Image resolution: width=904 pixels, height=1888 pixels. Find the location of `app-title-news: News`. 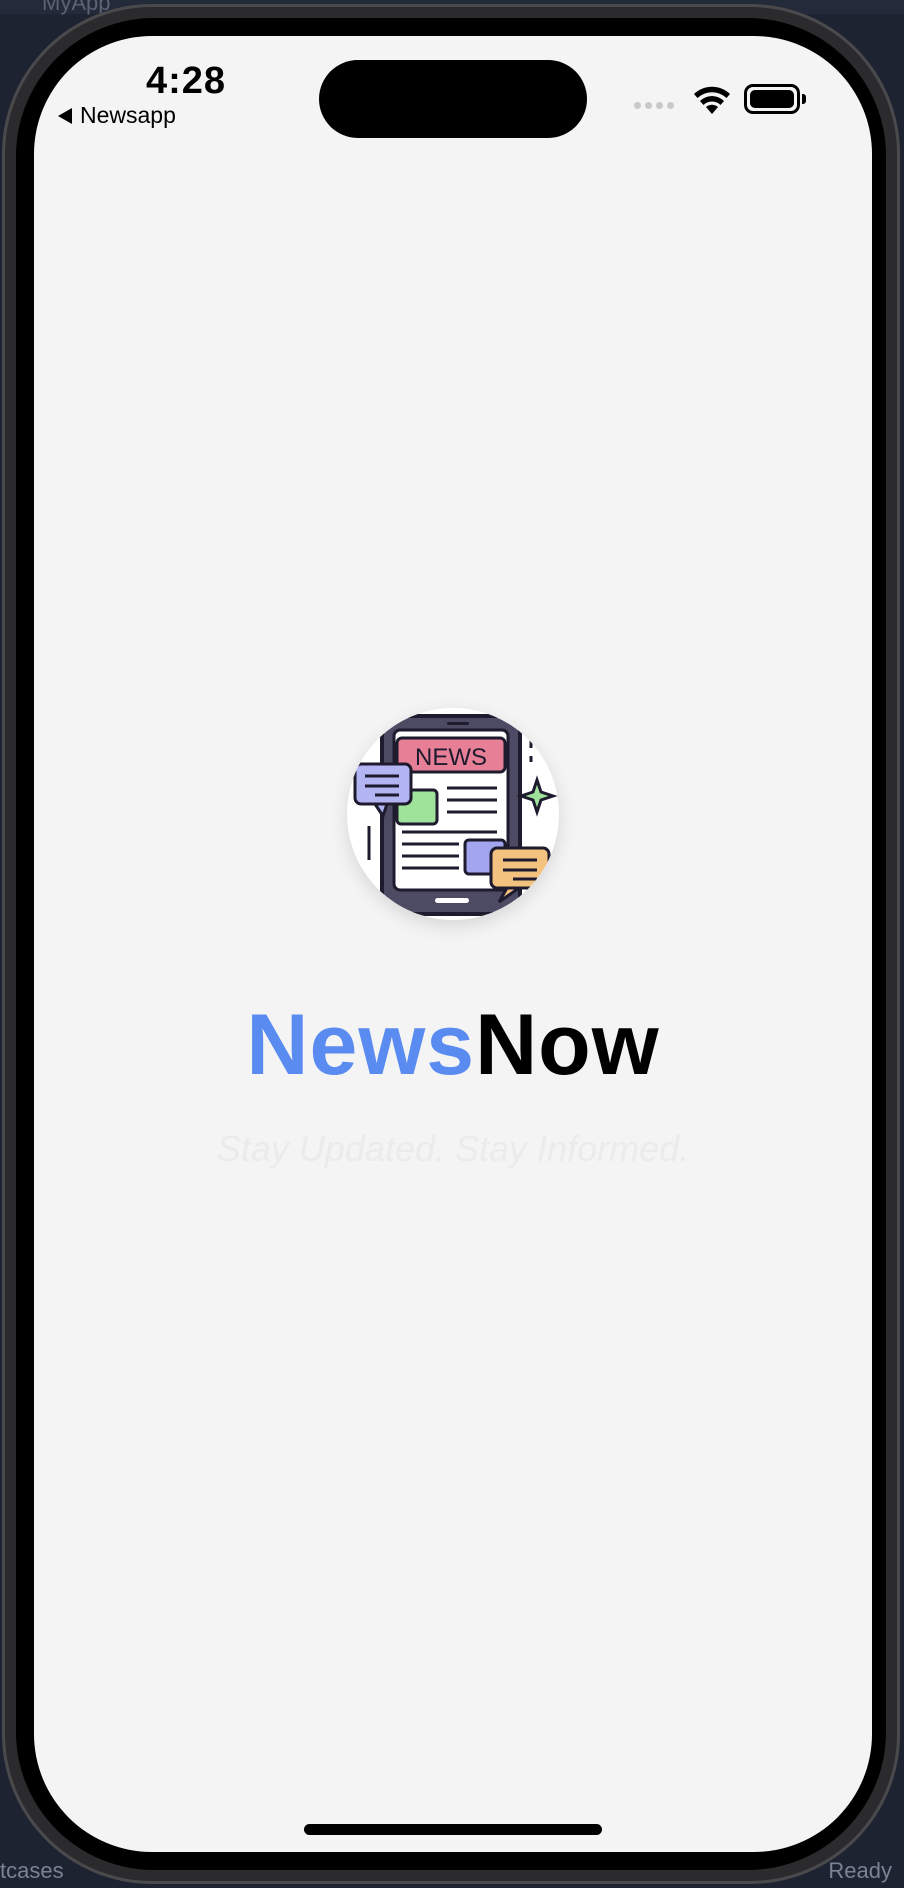

app-title-news: News is located at coordinates (361, 1045).